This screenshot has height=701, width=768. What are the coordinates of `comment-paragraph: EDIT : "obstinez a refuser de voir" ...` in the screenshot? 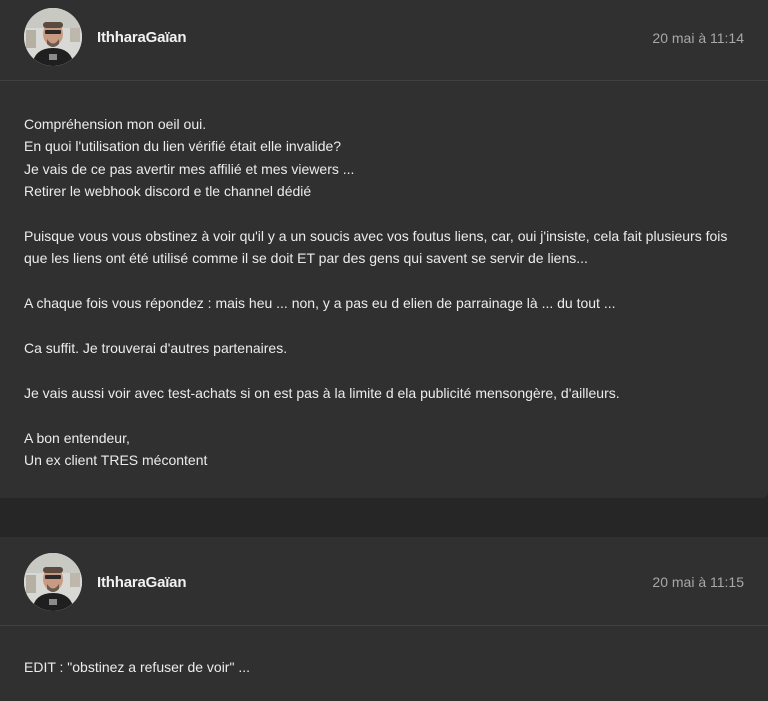 It's located at (137, 667).